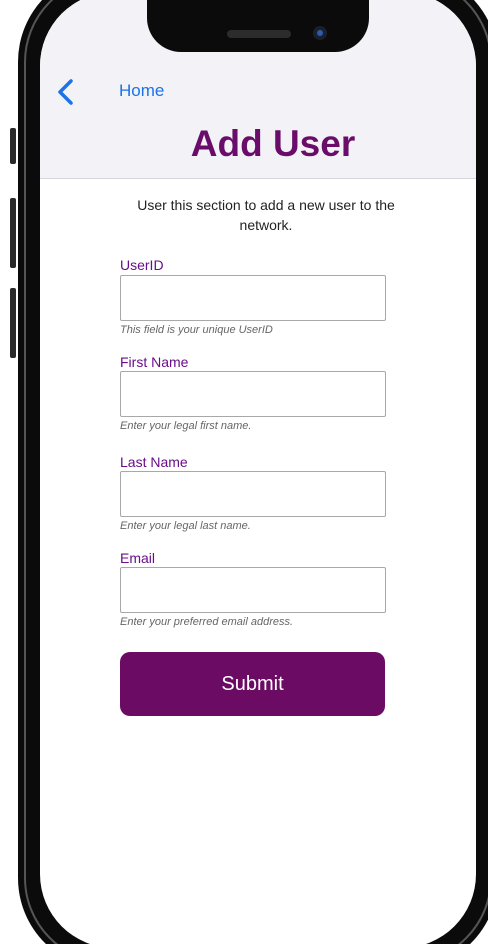 The image size is (488, 944). I want to click on email-label: Email, so click(138, 558).